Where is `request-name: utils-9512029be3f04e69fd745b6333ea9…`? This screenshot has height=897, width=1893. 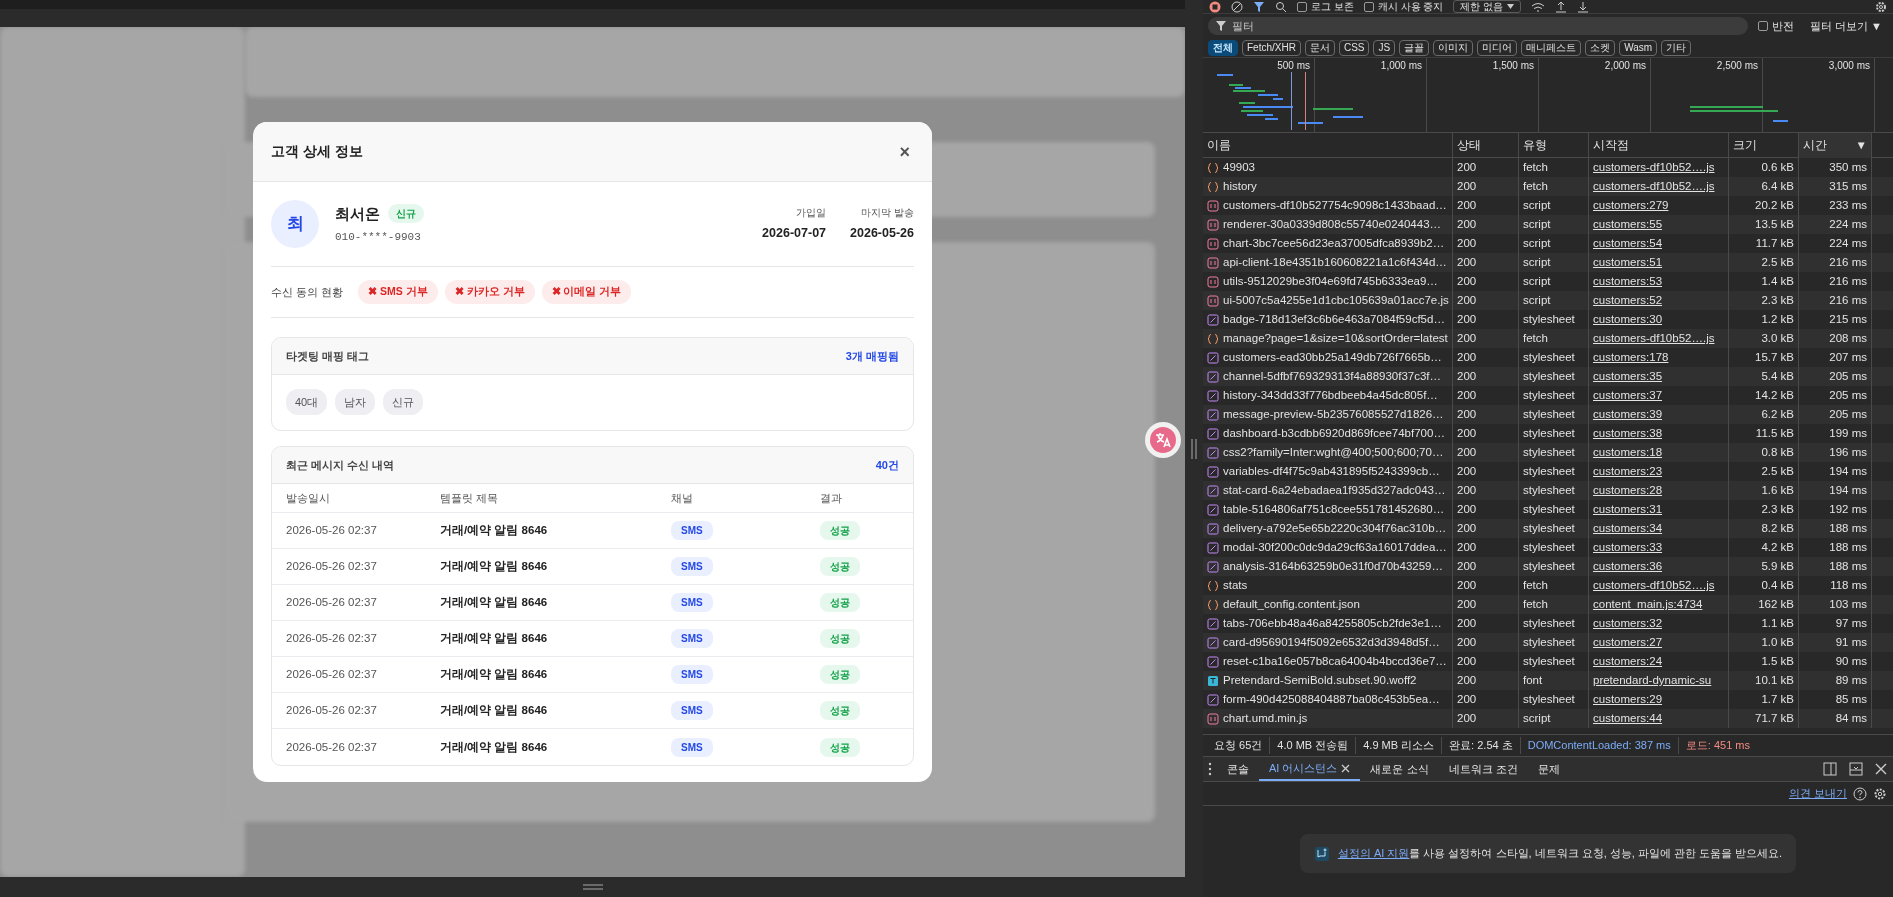 request-name: utils-9512029be3f04e69fd745b6333ea9… is located at coordinates (1330, 281).